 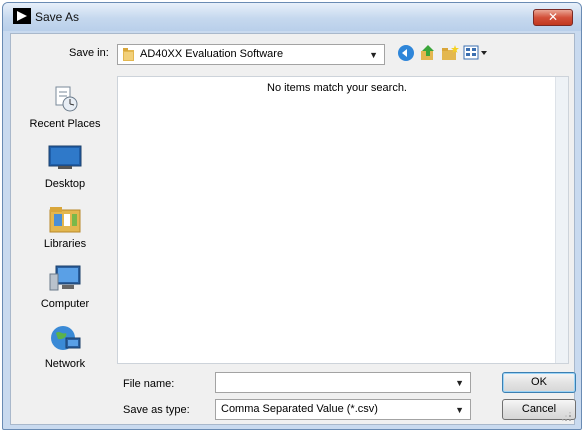 What do you see at coordinates (65, 353) in the screenshot?
I see `place-network: Network` at bounding box center [65, 353].